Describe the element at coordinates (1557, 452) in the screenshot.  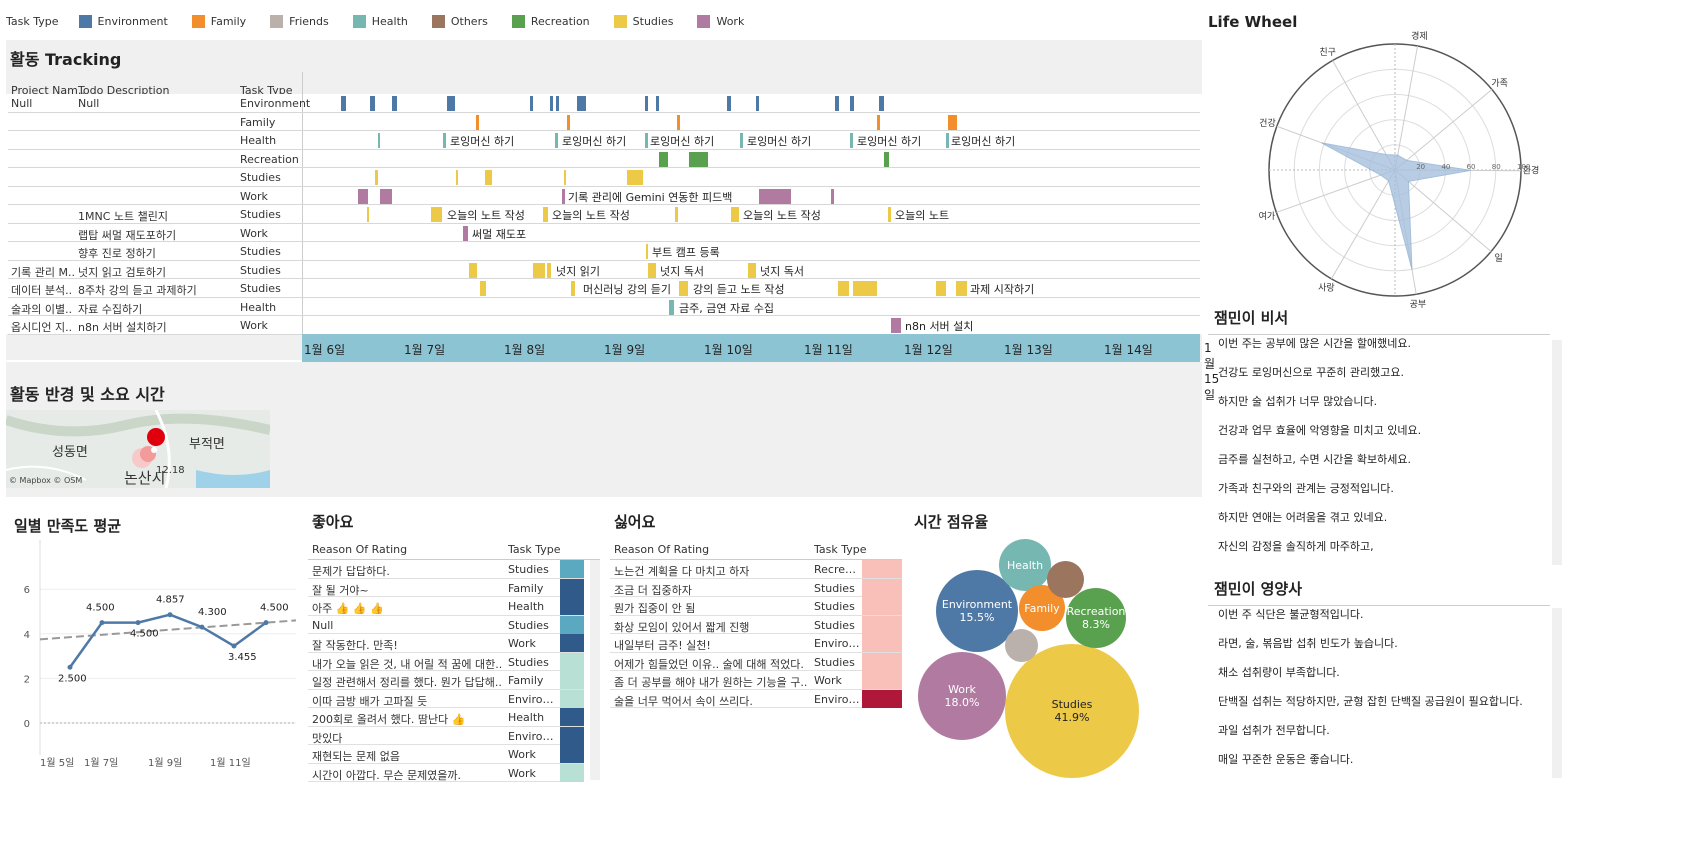
I see `secretary-scrollbar` at that location.